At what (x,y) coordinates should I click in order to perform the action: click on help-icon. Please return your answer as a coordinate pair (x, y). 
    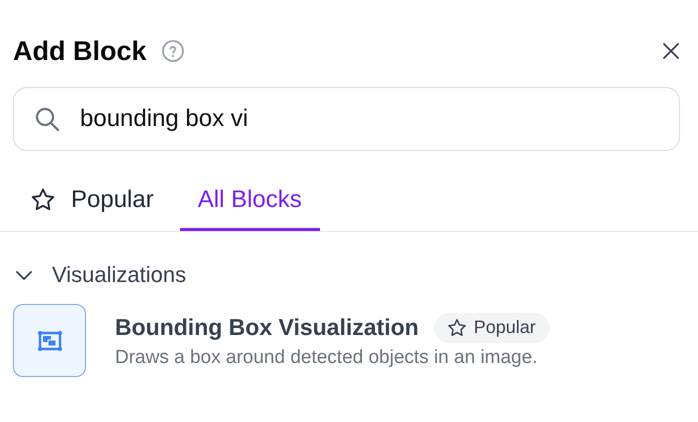
    Looking at the image, I should click on (172, 51).